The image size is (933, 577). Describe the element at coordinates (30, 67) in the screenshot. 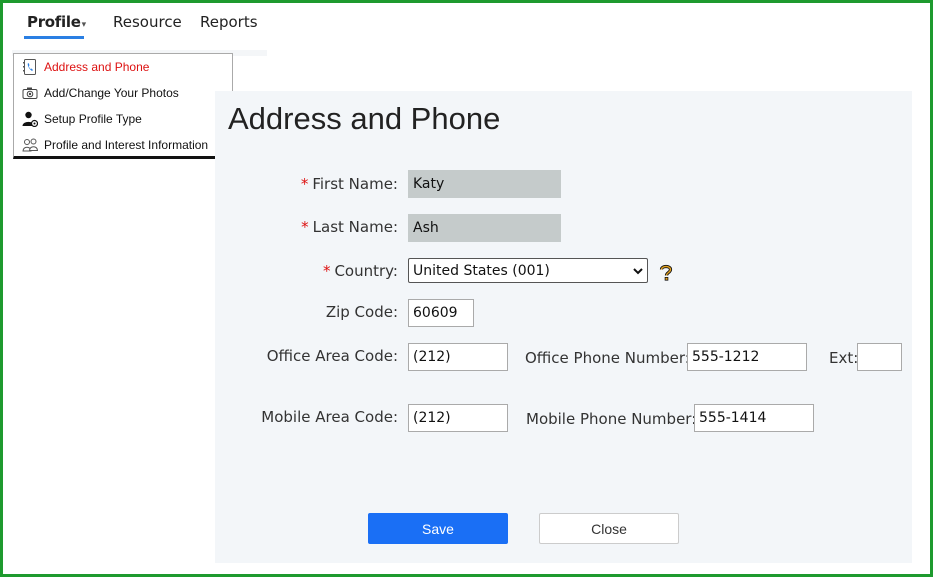

I see `address-book-icon` at that location.